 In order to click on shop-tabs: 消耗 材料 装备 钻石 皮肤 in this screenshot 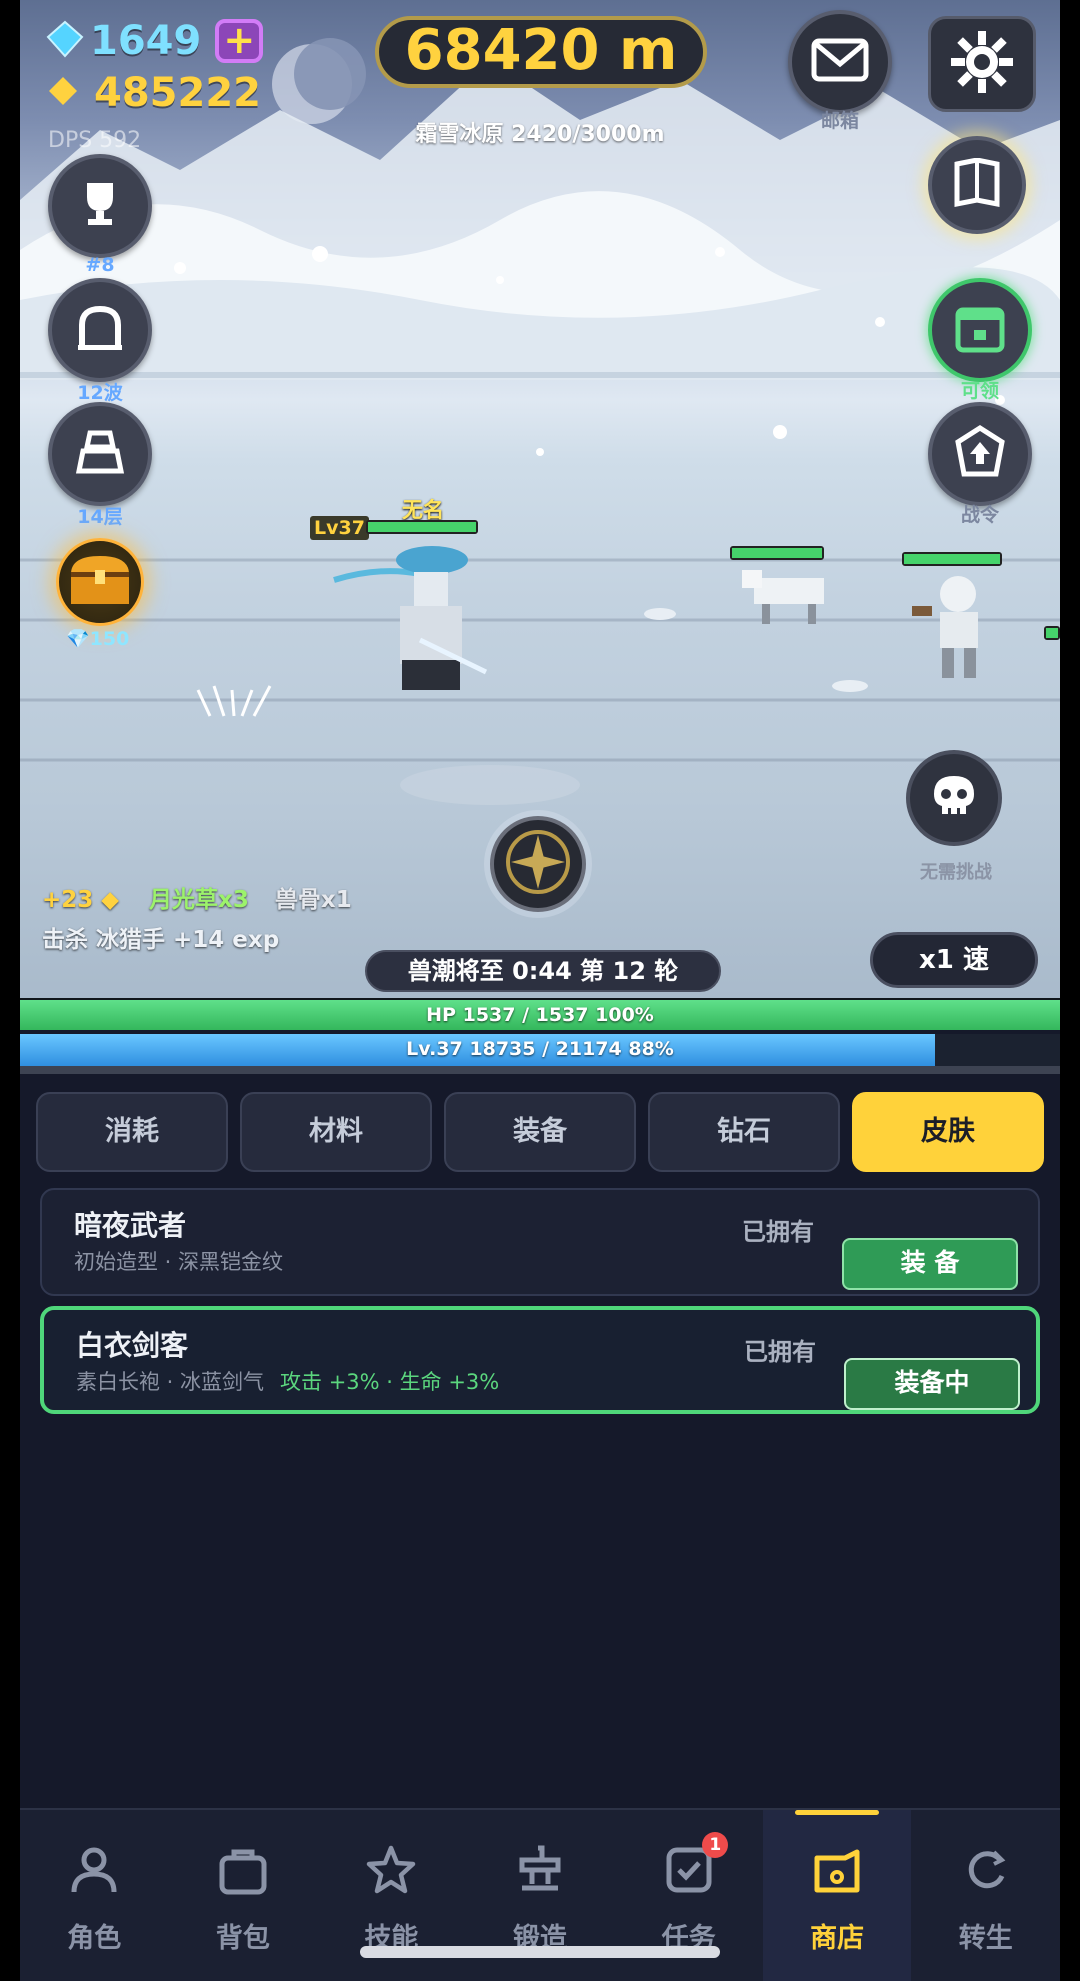, I will do `click(540, 1132)`.